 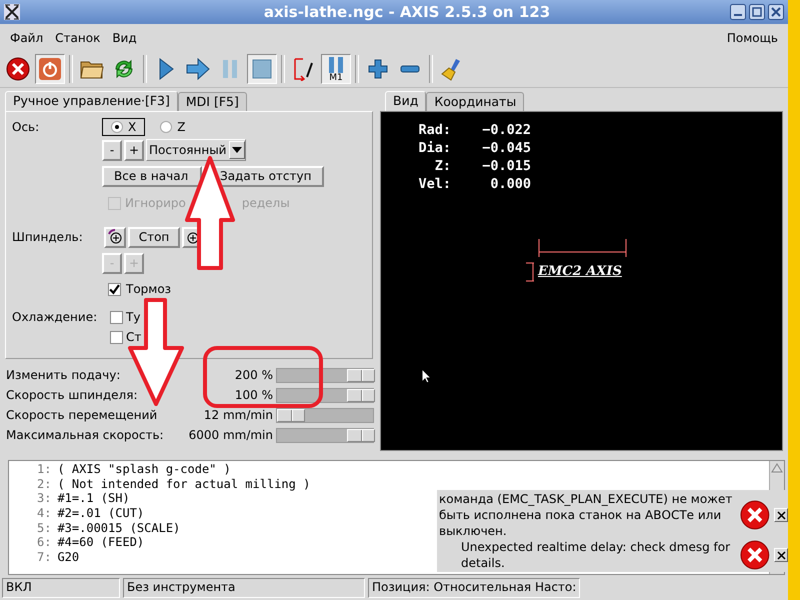 What do you see at coordinates (262, 69) in the screenshot?
I see `stop-icon` at bounding box center [262, 69].